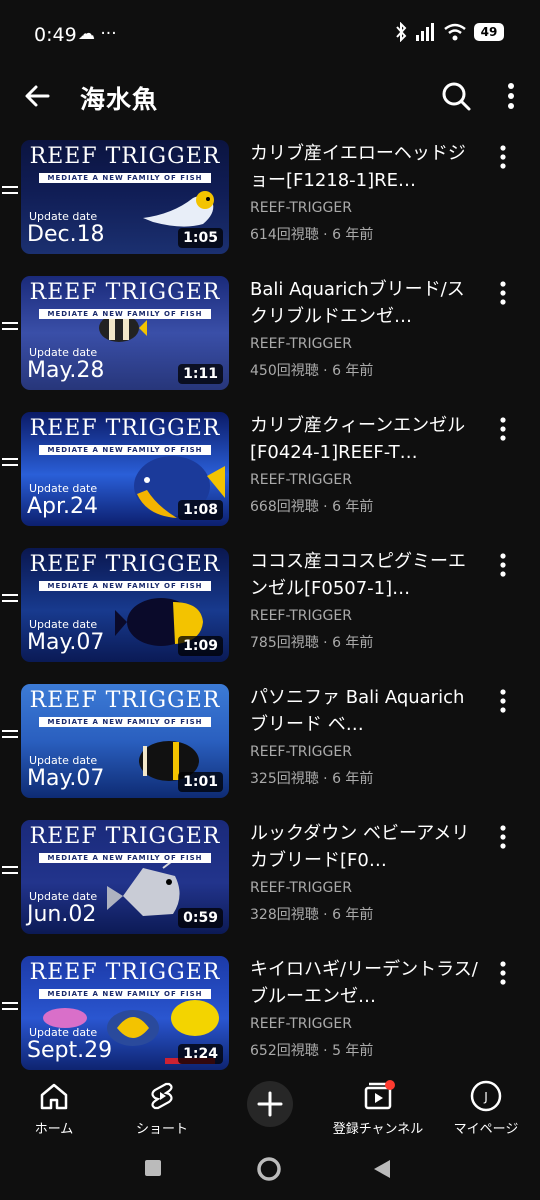 This screenshot has height=1200, width=540. What do you see at coordinates (200, 646) in the screenshot?
I see `video-duration-badge: 1:09` at bounding box center [200, 646].